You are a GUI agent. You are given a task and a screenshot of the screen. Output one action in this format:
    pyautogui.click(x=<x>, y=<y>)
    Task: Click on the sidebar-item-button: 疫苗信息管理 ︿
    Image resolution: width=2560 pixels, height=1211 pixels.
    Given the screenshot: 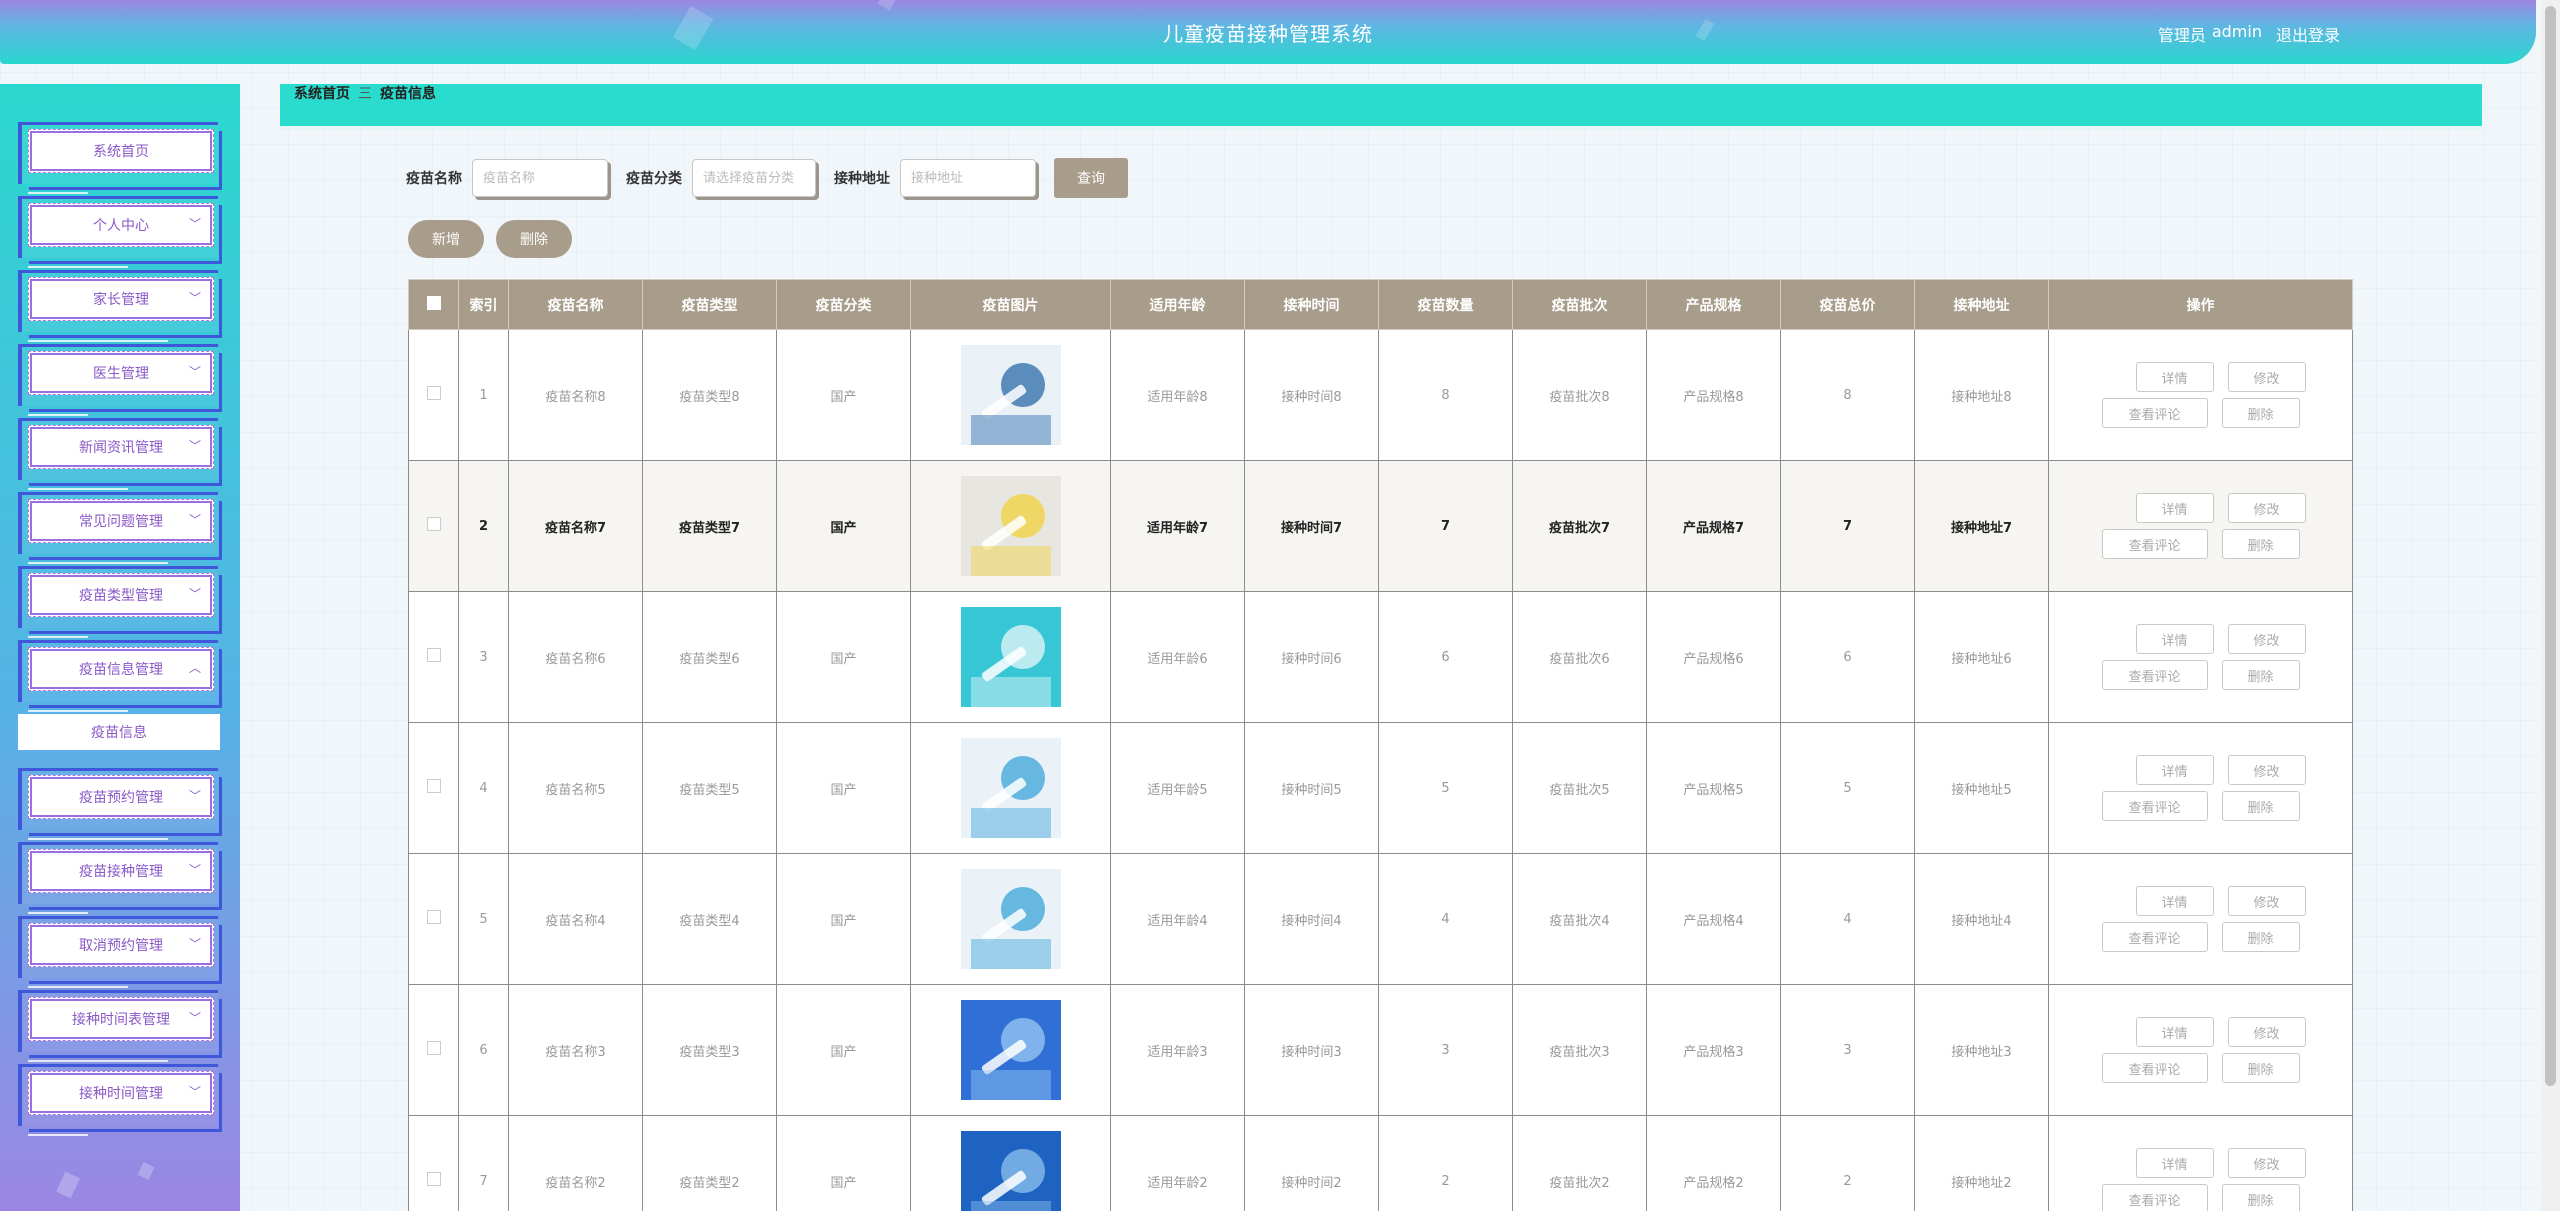 What is the action you would take?
    pyautogui.click(x=121, y=669)
    